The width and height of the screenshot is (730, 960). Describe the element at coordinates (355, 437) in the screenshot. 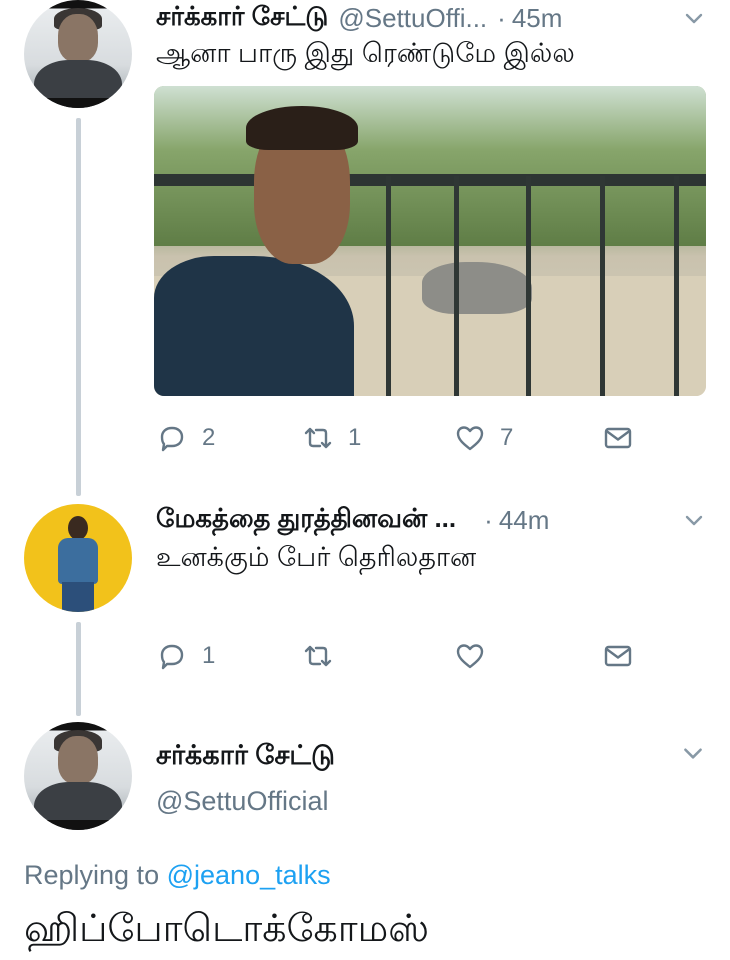

I see `retweet-count: 1` at that location.